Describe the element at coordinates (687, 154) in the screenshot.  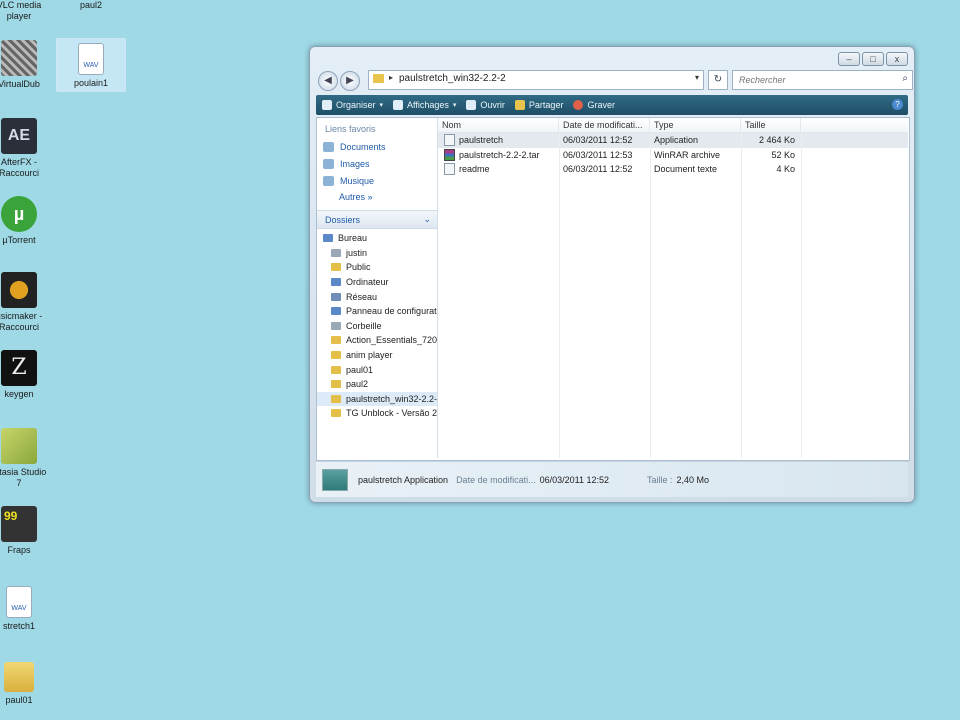
I see `file-type: WinRAR archive` at that location.